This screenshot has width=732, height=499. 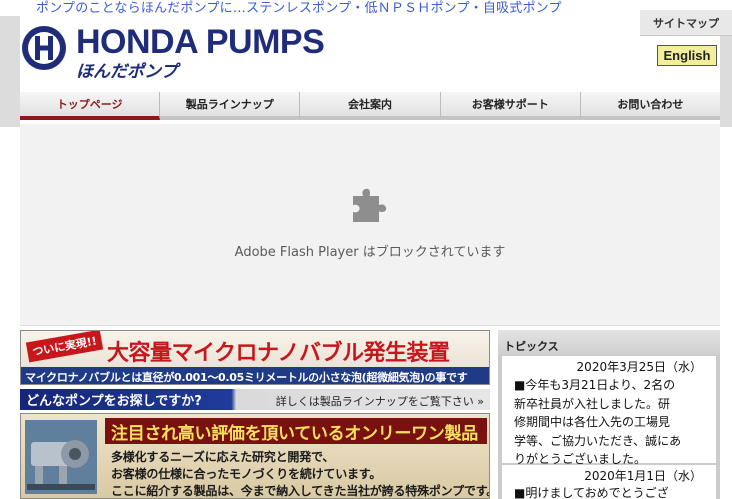 I want to click on nav-item-contact: お問い合わせ, so click(x=650, y=106).